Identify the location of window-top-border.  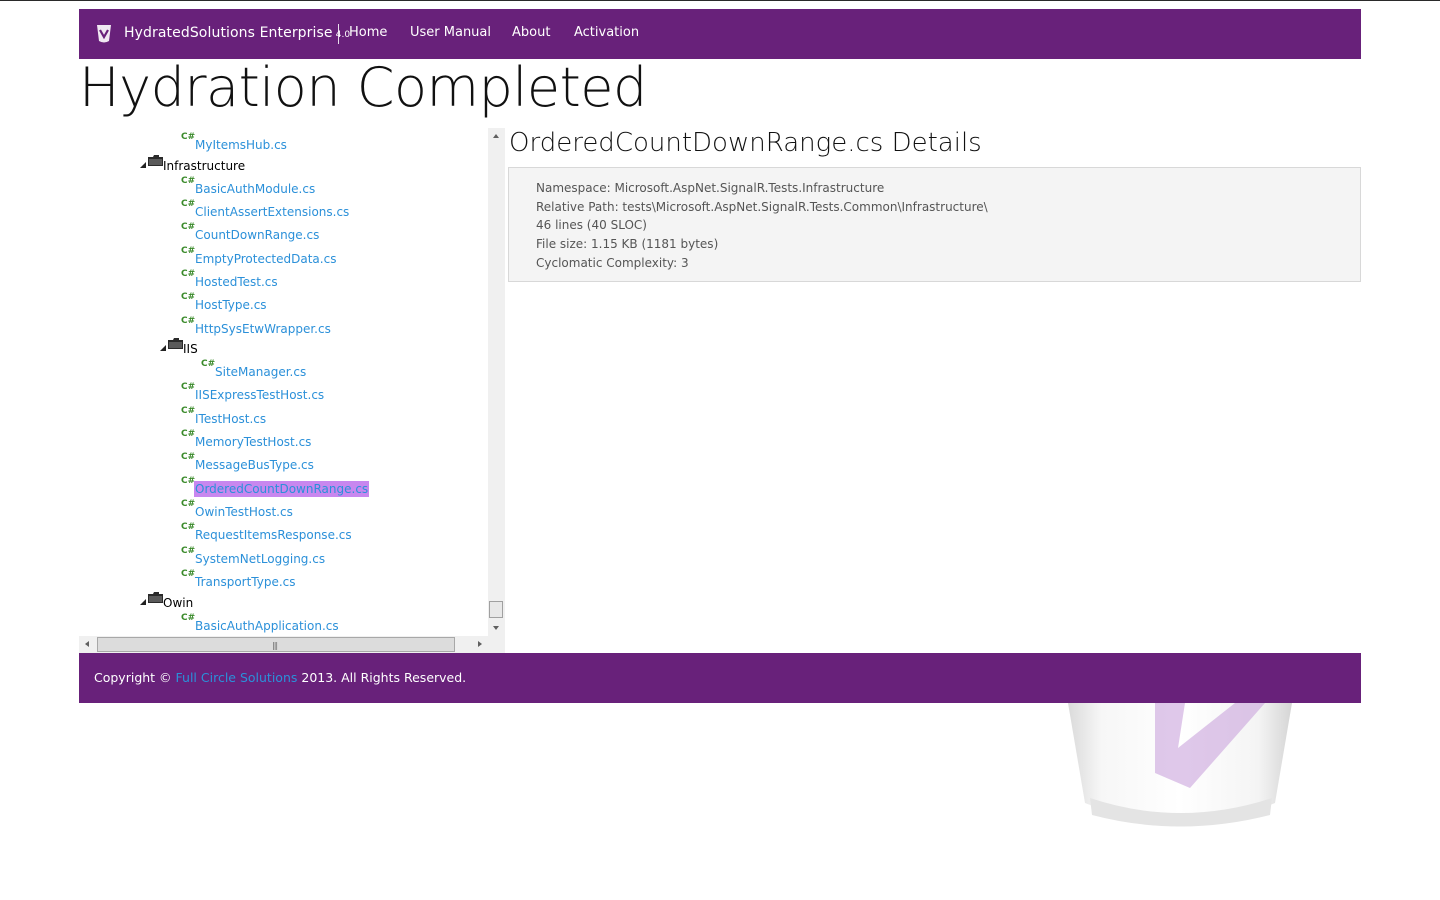
(720, 0).